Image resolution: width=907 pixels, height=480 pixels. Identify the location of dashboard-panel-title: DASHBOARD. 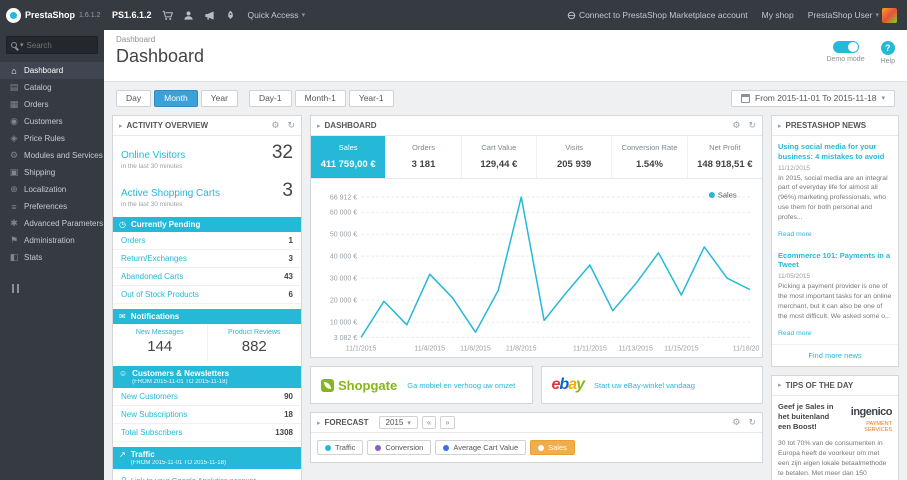
(350, 125).